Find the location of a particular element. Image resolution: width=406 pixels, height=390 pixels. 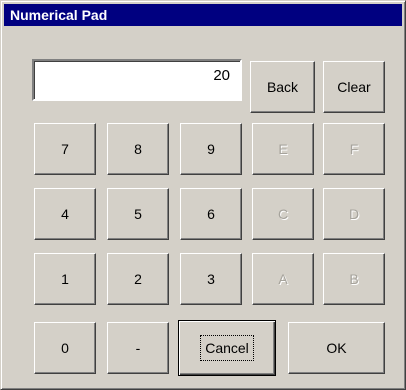

clear-button: Clear is located at coordinates (354, 87).